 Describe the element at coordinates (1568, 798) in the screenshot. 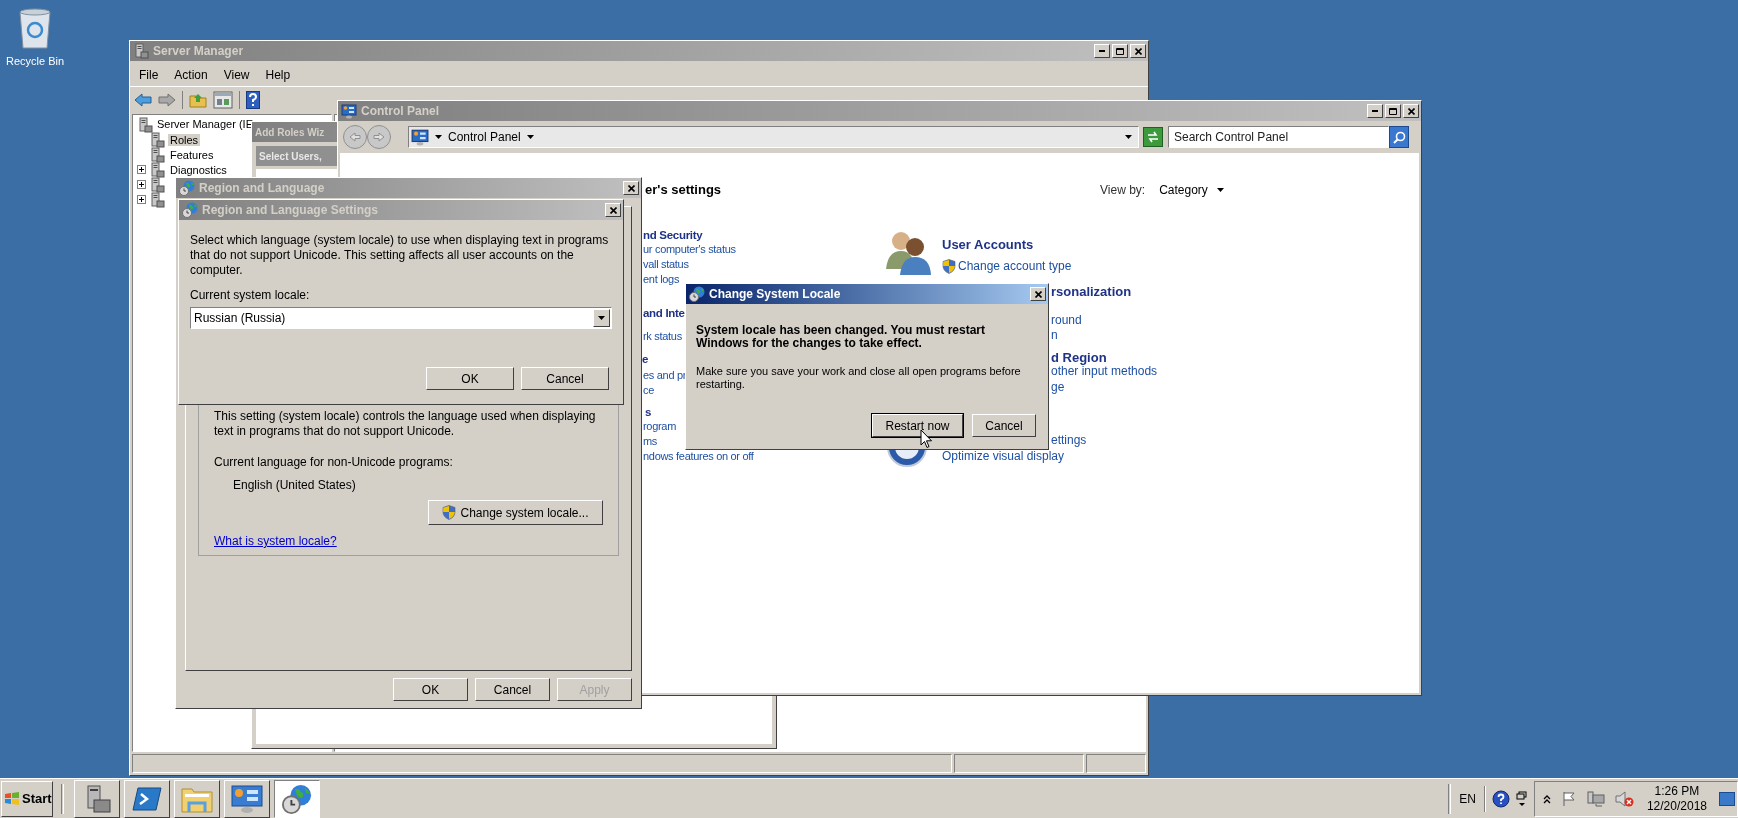

I see `flag-icon` at that location.